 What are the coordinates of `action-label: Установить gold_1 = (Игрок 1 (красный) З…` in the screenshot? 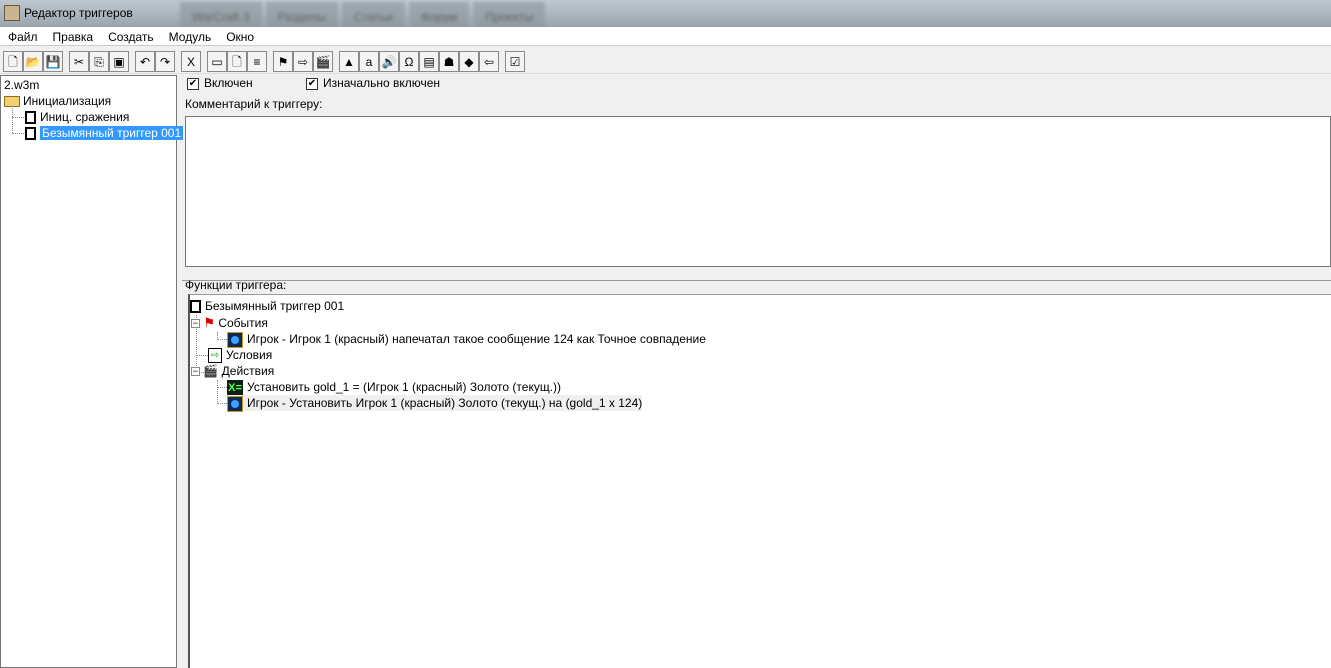 It's located at (404, 387).